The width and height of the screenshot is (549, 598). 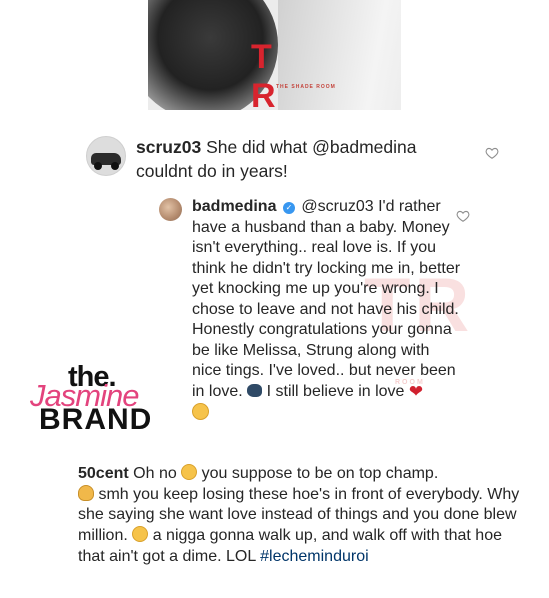 I want to click on avatar-scruz03, so click(x=106, y=156).